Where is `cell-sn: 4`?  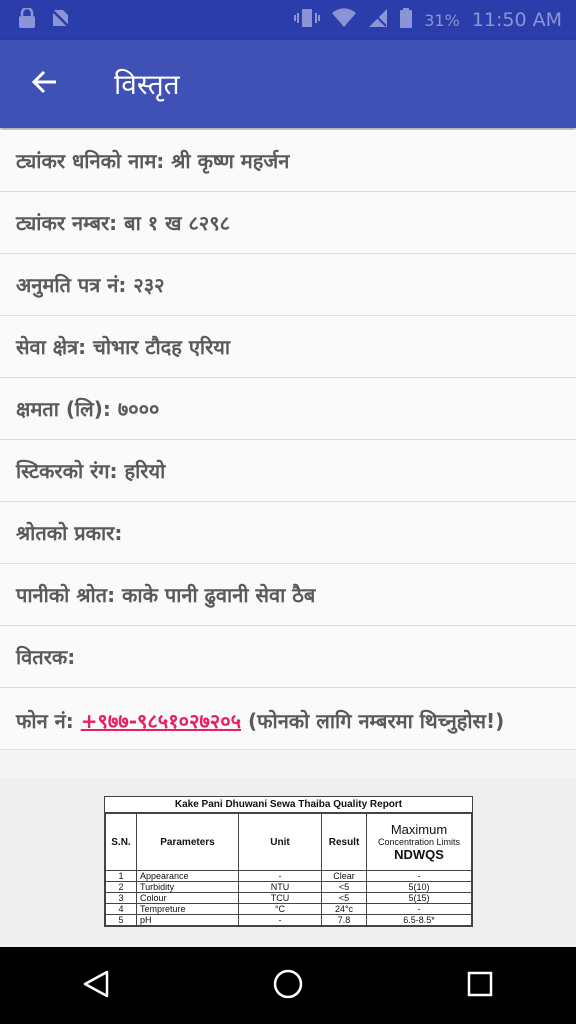 cell-sn: 4 is located at coordinates (121, 909).